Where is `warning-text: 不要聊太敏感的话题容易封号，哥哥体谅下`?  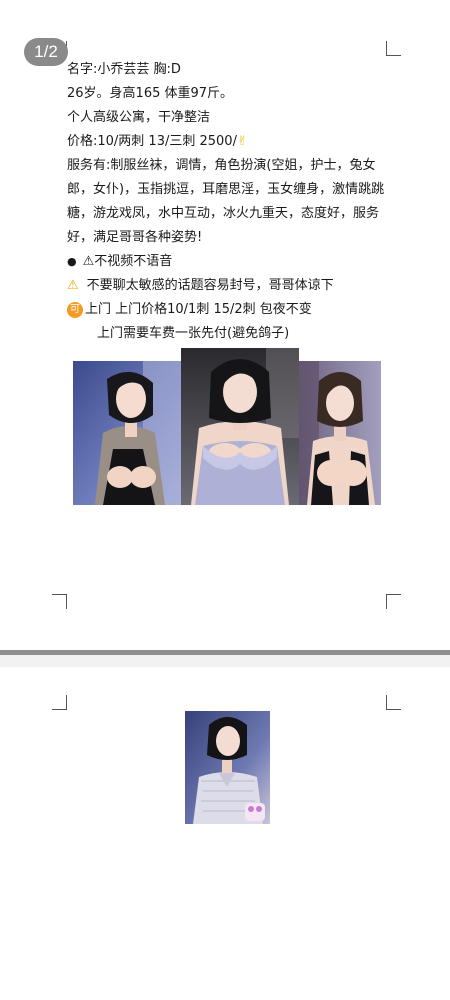 warning-text: 不要聊太敏感的话题容易封号，哥哥体谅下 is located at coordinates (210, 285).